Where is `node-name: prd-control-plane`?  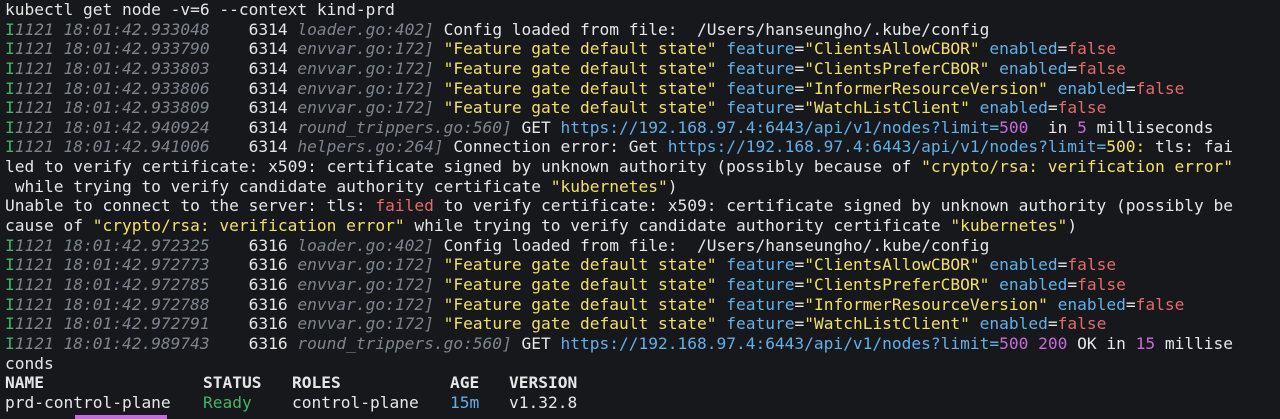
node-name: prd-control-plane is located at coordinates (88, 402).